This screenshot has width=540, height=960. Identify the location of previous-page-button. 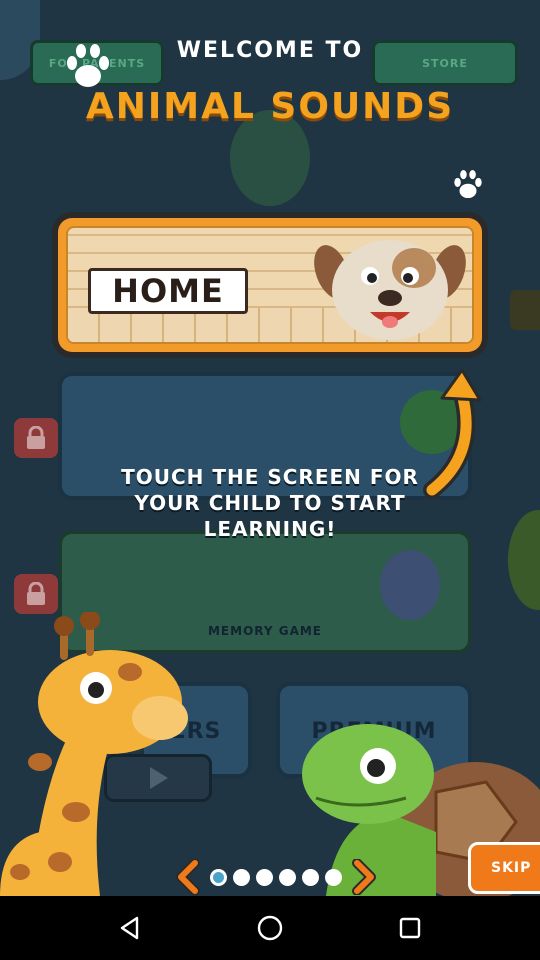
(188, 877).